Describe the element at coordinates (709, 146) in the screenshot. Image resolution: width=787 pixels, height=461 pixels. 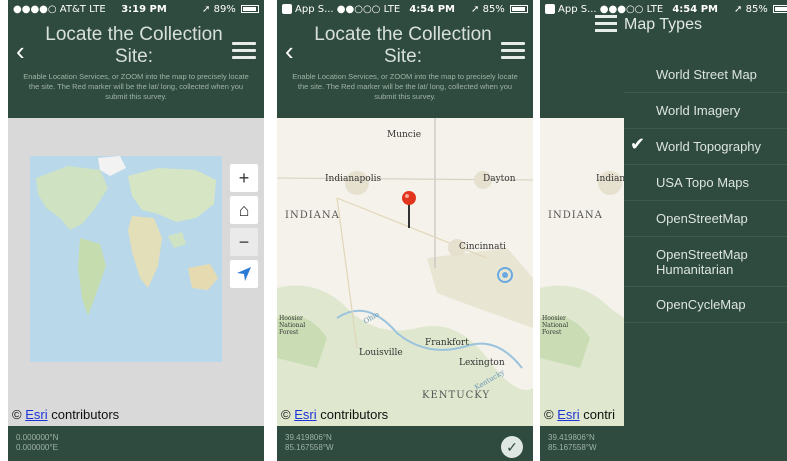
I see `menu-item-label: World Topography` at that location.